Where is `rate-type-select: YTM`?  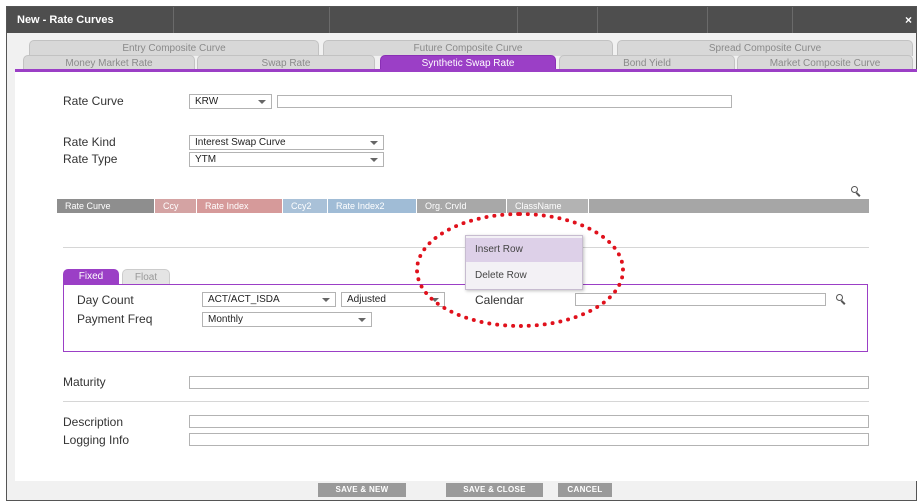 rate-type-select: YTM is located at coordinates (286, 159).